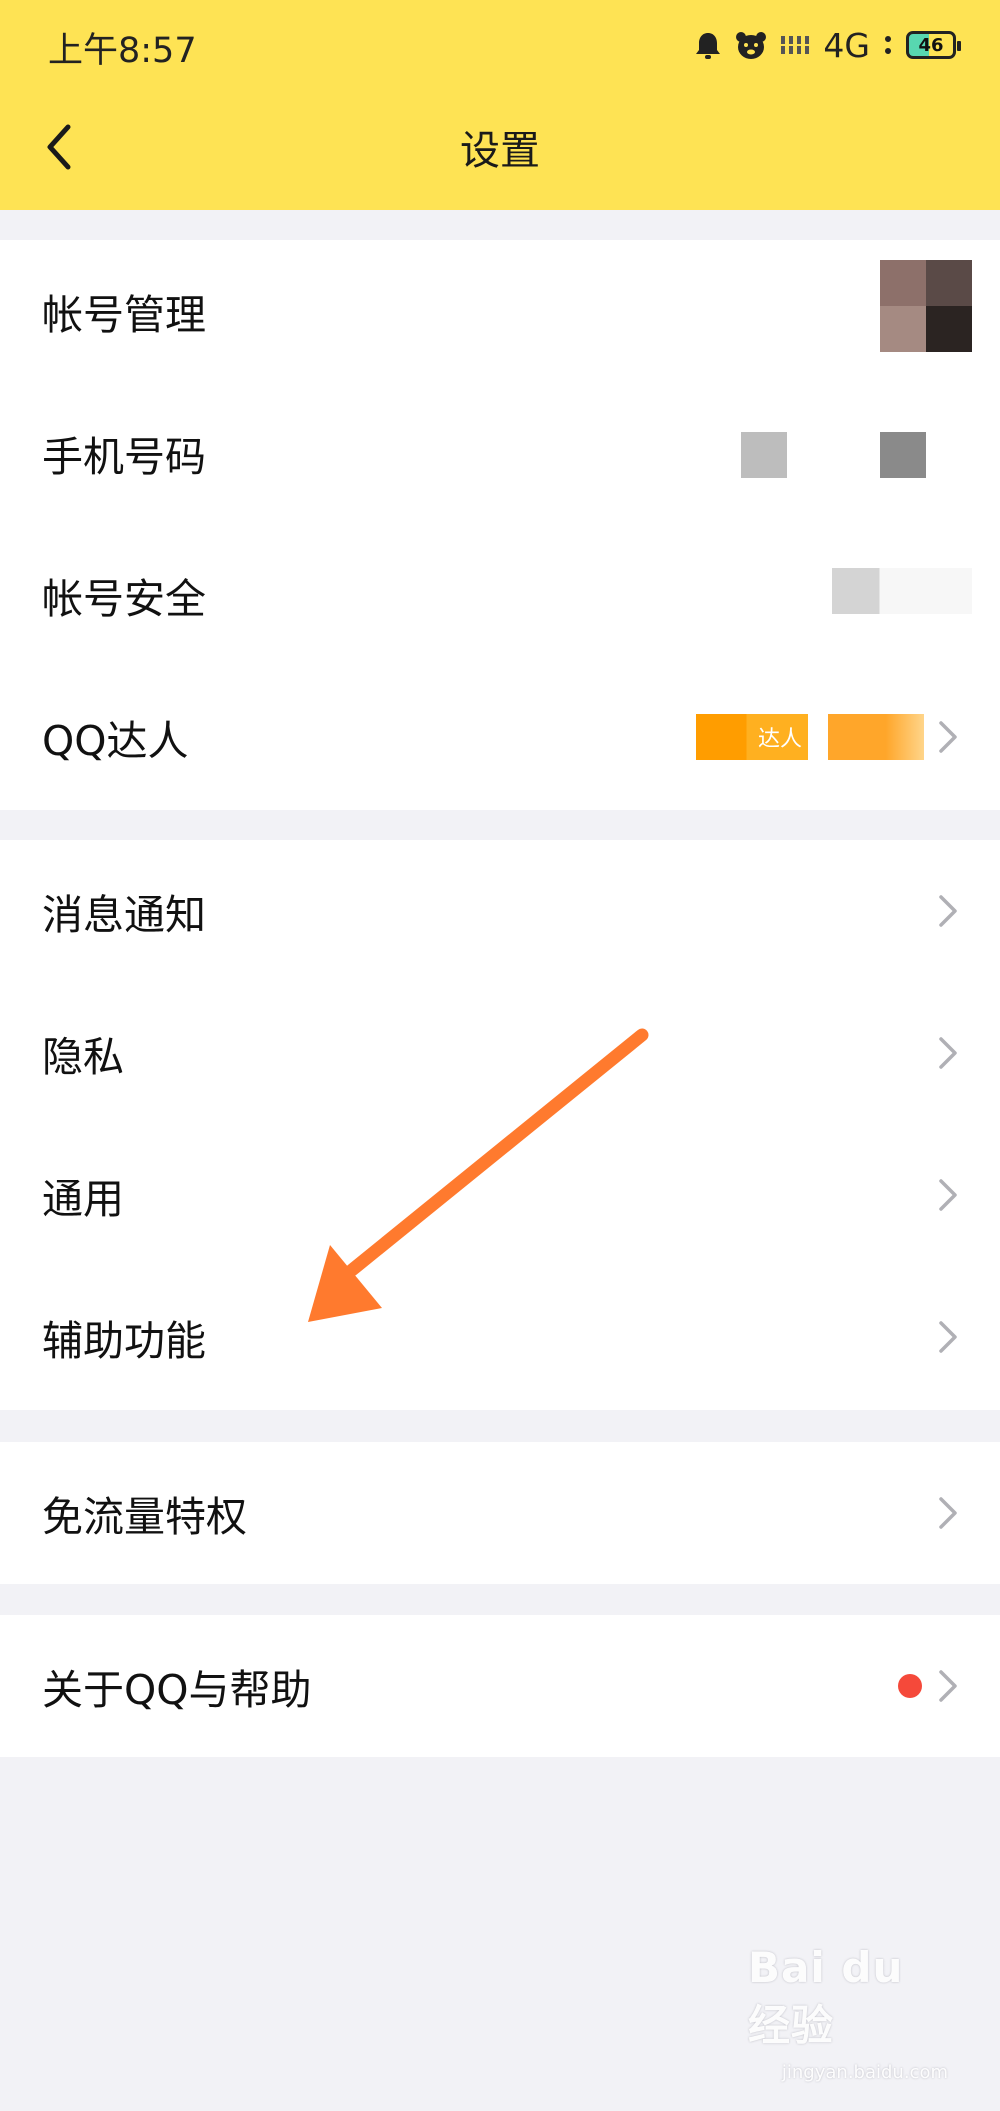 This screenshot has height=2111, width=1000. I want to click on row-label: QQ达人, so click(115, 741).